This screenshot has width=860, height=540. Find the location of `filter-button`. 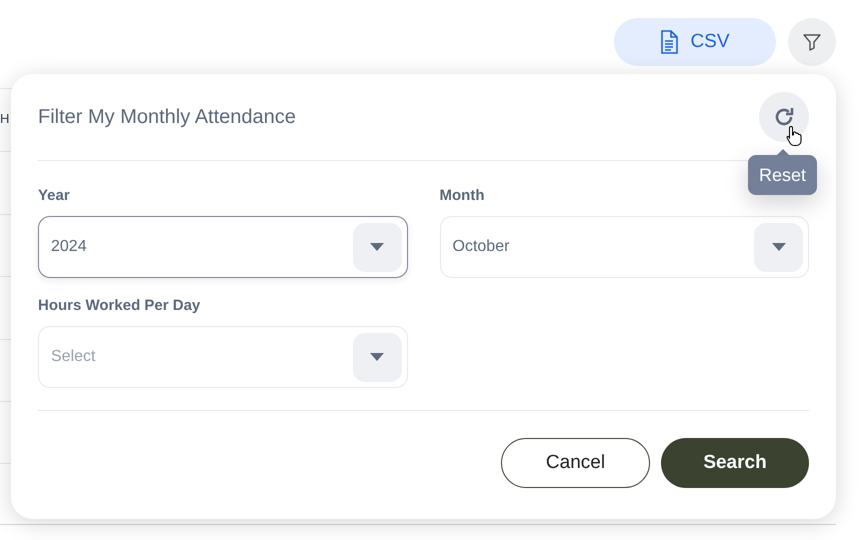

filter-button is located at coordinates (812, 42).